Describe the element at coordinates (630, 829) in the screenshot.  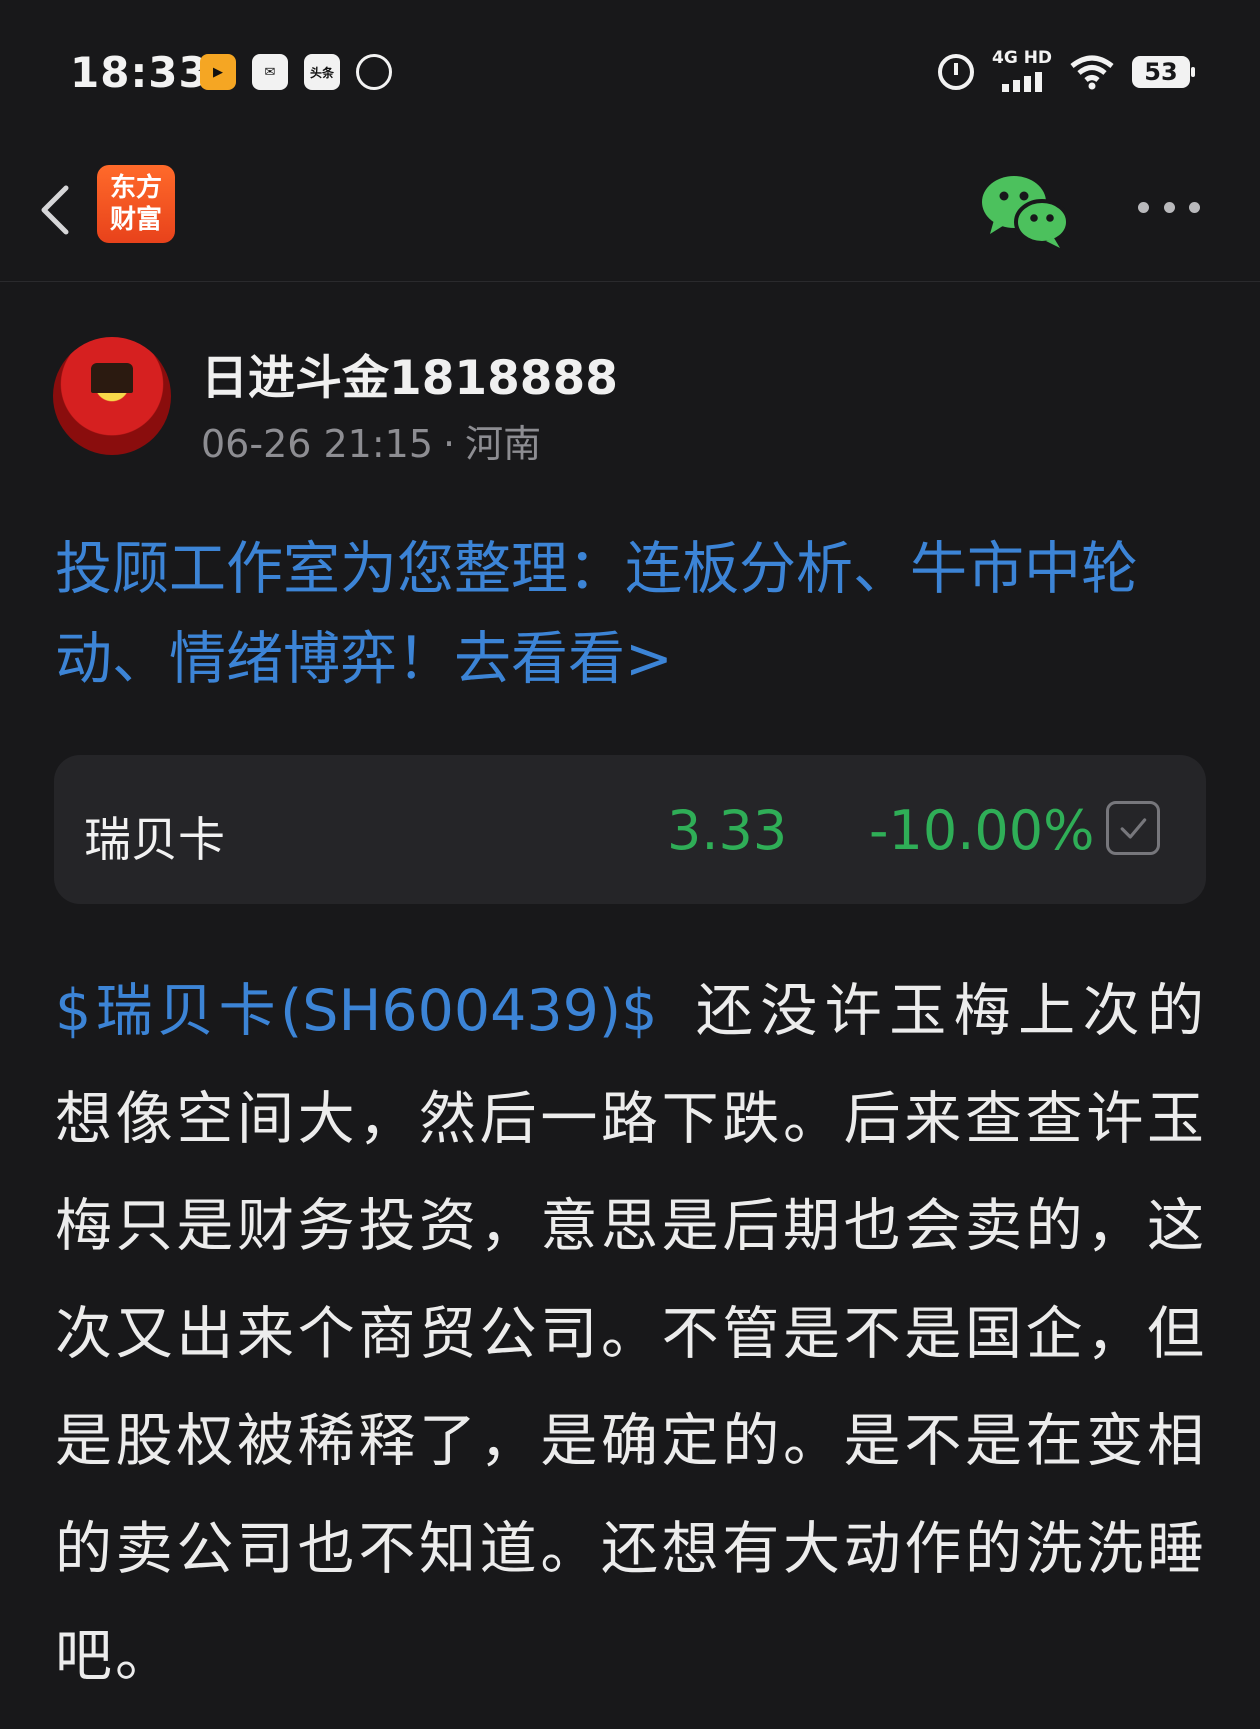
I see `stock-card: 瑞贝卡 3.33 -10.00%` at that location.